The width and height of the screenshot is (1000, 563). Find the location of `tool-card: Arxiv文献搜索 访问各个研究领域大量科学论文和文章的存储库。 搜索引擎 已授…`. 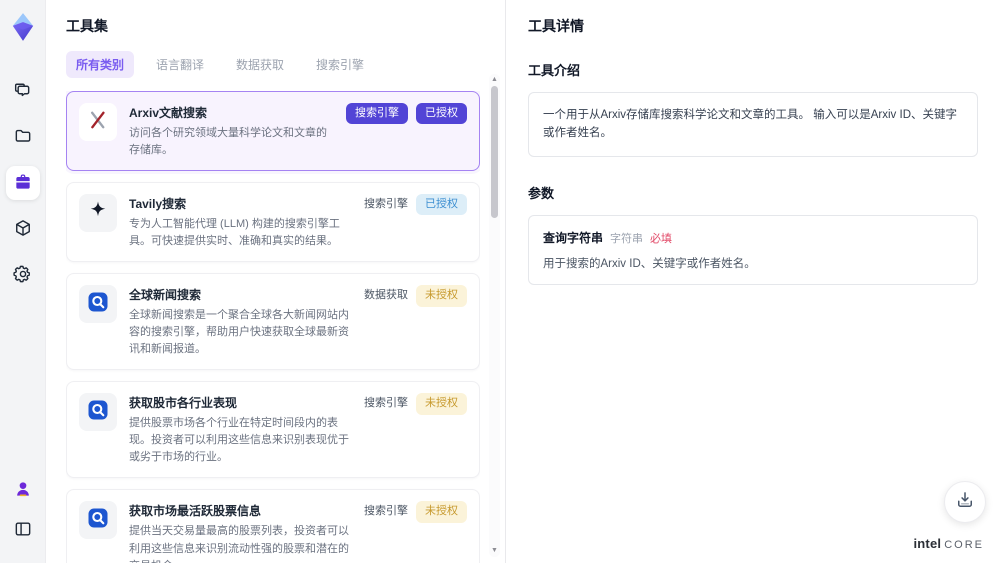

tool-card: Arxiv文献搜索 访问各个研究领域大量科学论文和文章的存储库。 搜索引擎 已授… is located at coordinates (273, 131).